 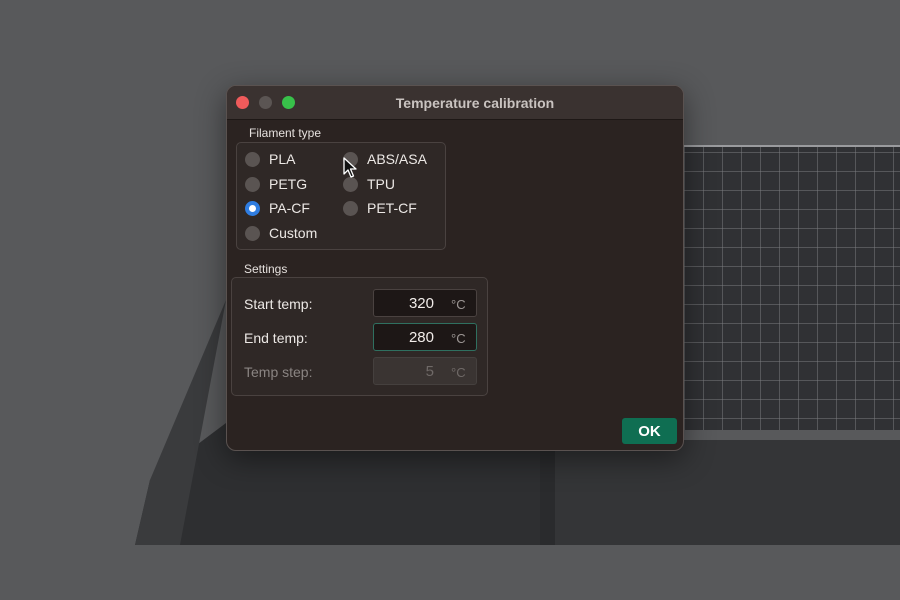 I want to click on radio-pa-cf: PA-CF, so click(x=277, y=208).